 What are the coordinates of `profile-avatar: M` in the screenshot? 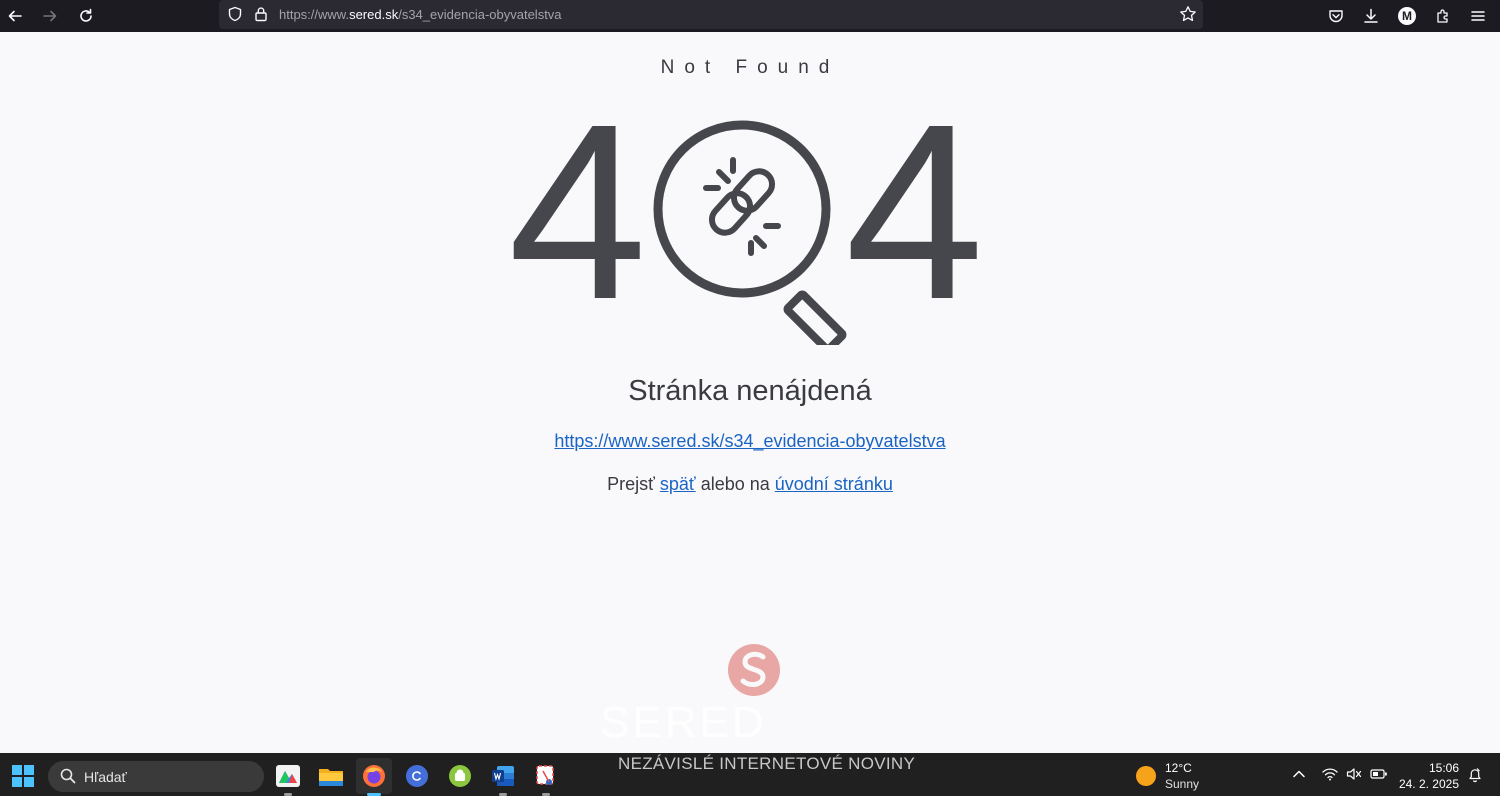 It's located at (1407, 16).